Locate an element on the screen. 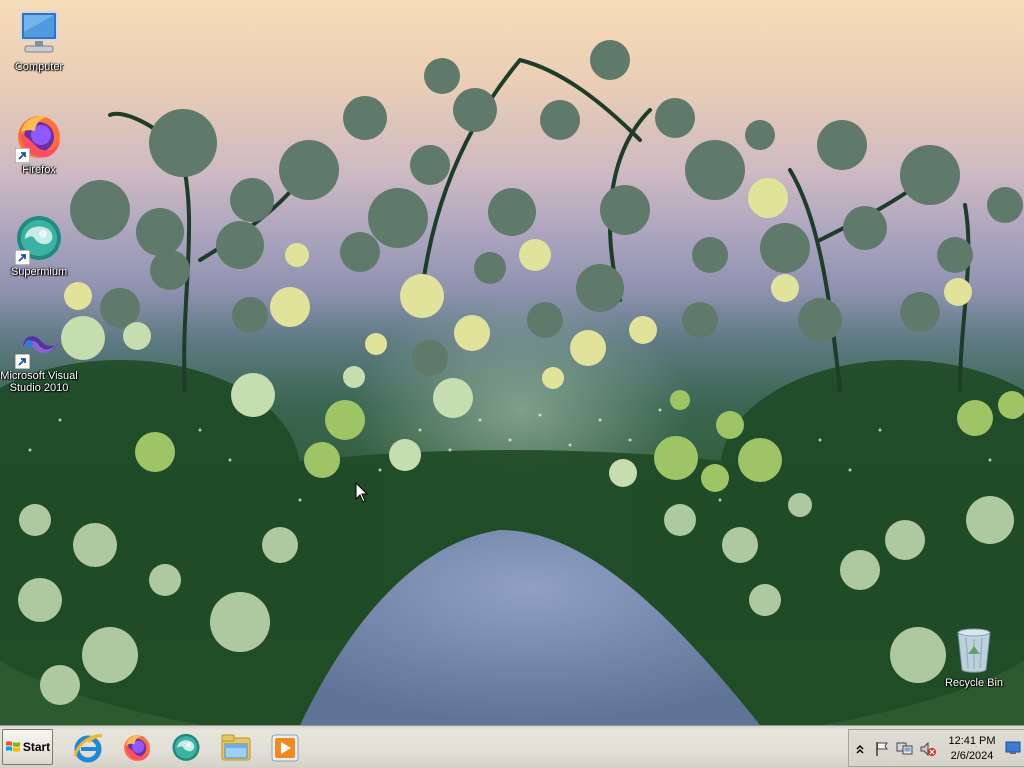 Image resolution: width=1024 pixels, height=768 pixels. clock-date: 2/6/2024 is located at coordinates (972, 756).